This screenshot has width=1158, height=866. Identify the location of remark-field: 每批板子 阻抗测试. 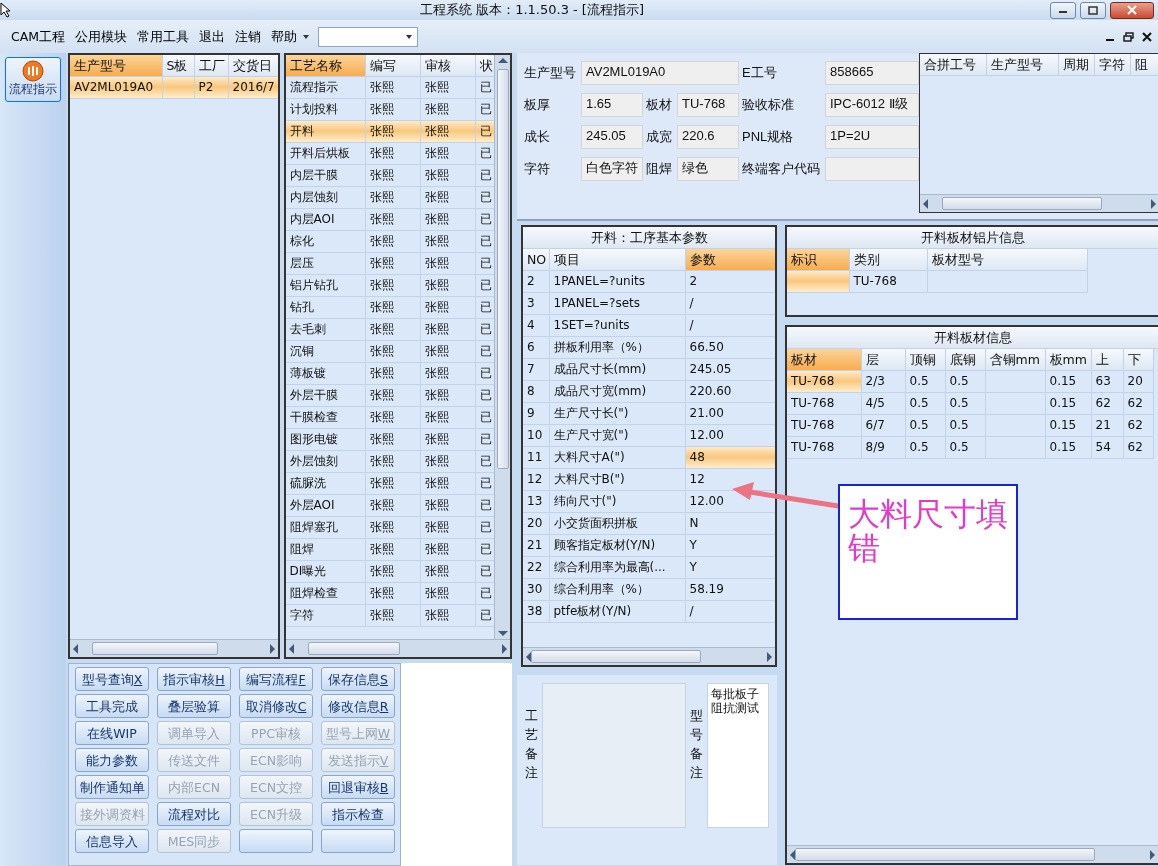
(738, 755).